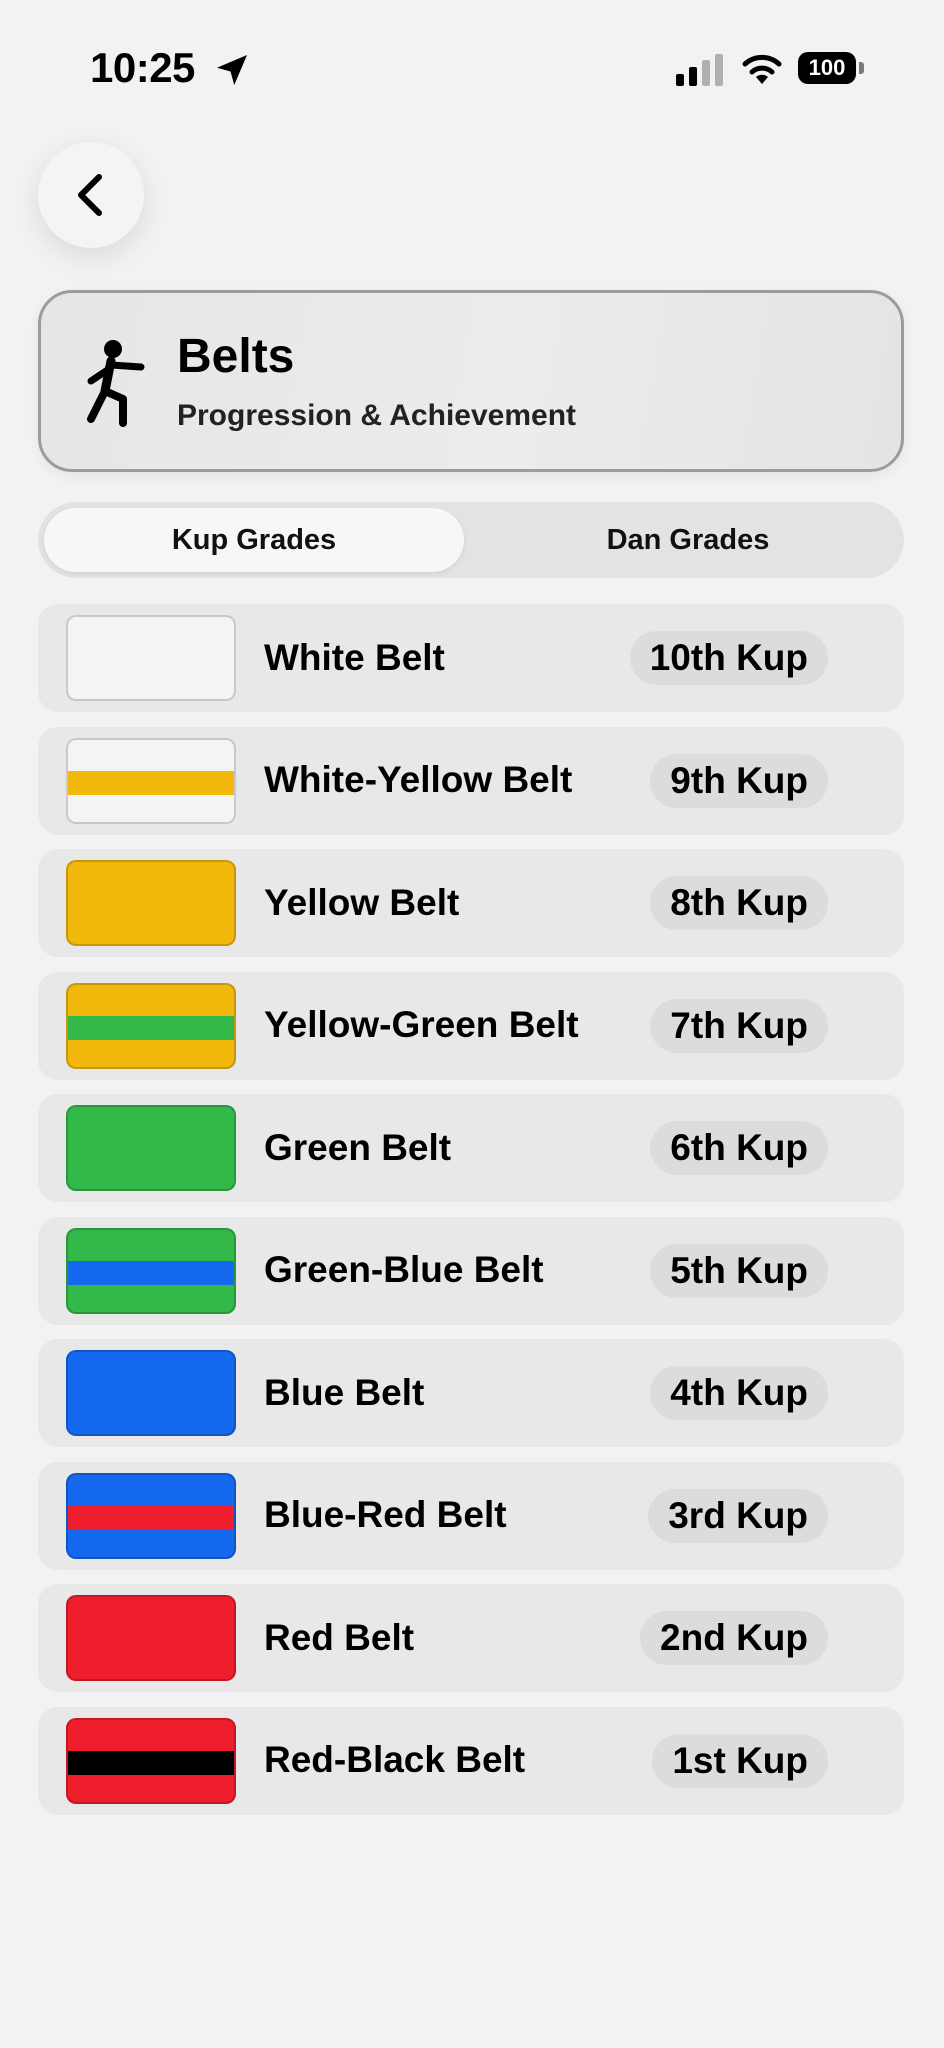  I want to click on belt-row-blue-red: Blue-Red Belt 3rd Kup, so click(471, 1515).